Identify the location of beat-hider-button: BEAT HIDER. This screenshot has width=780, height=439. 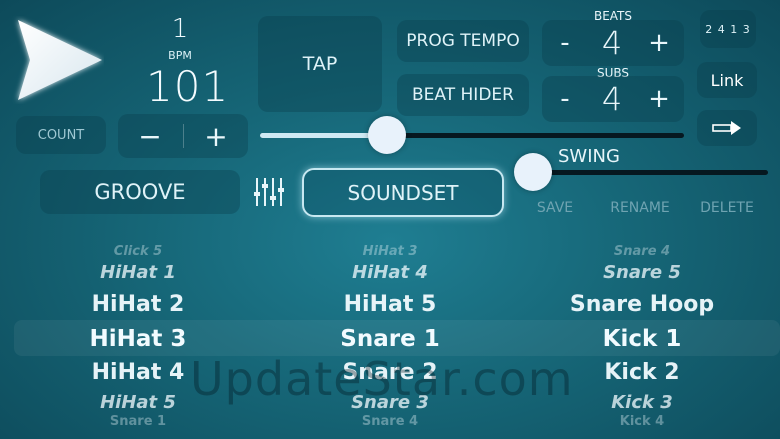
(463, 95).